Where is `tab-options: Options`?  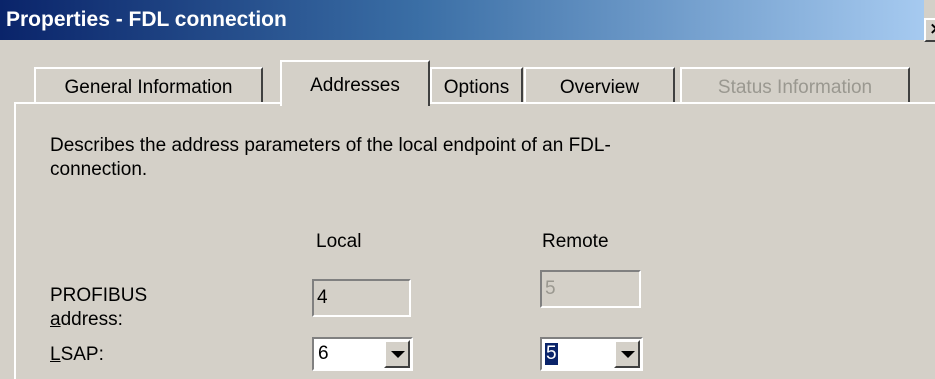 tab-options: Options is located at coordinates (476, 86).